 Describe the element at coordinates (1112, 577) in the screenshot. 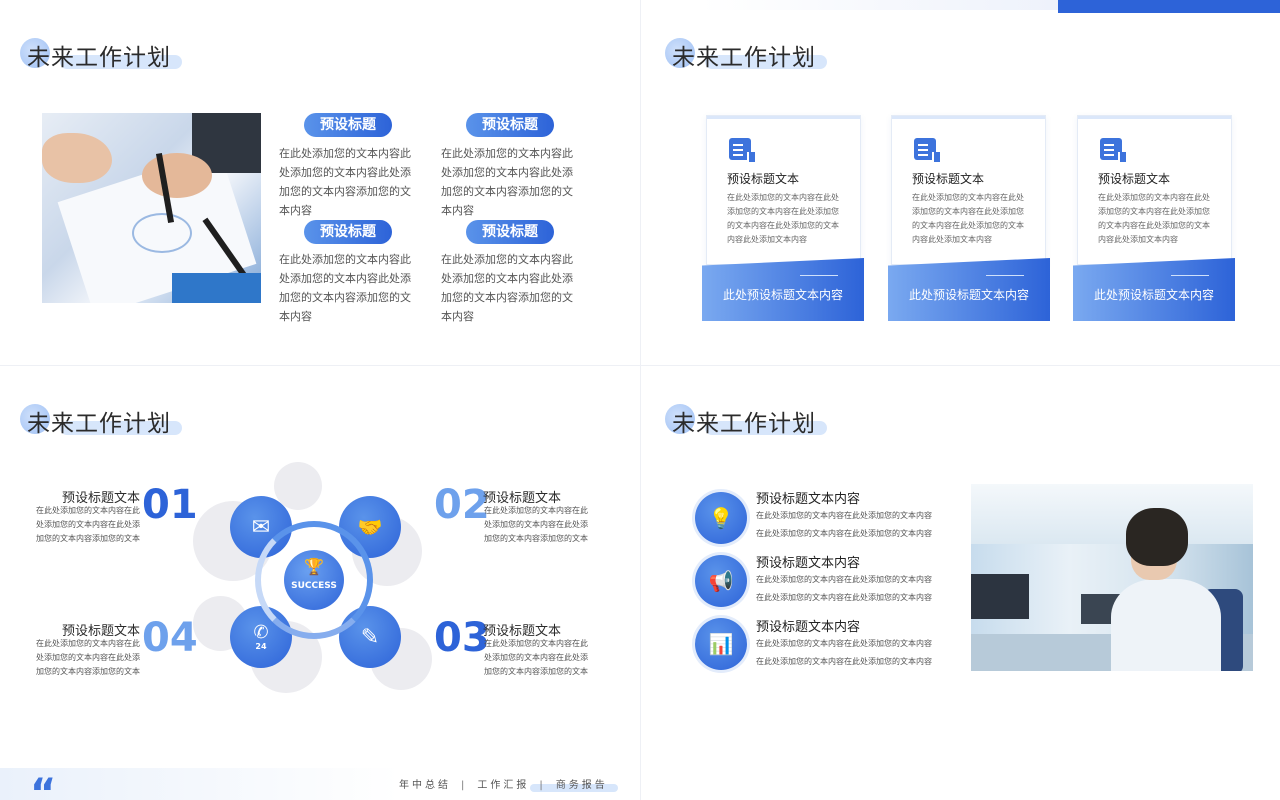

I see `office-worker-photo` at that location.